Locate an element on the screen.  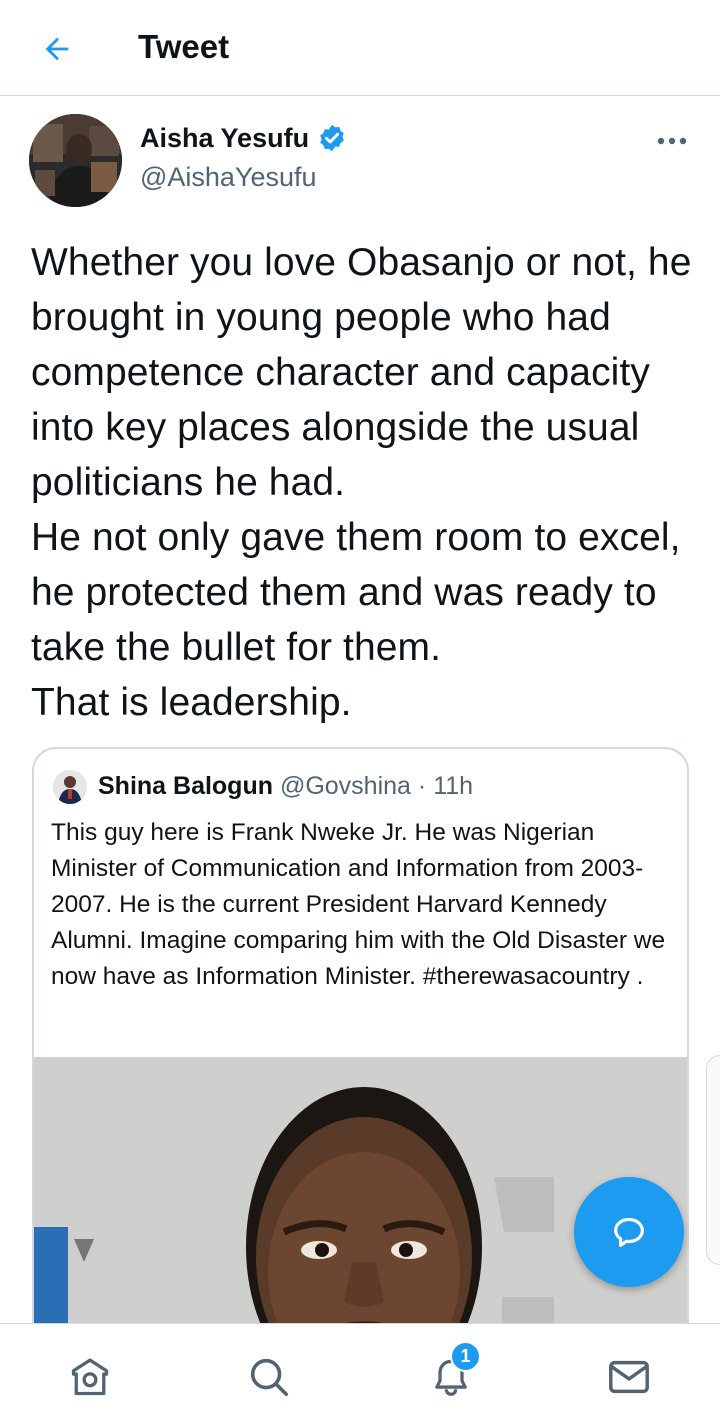
top-app-bar: Tweet is located at coordinates (360, 48).